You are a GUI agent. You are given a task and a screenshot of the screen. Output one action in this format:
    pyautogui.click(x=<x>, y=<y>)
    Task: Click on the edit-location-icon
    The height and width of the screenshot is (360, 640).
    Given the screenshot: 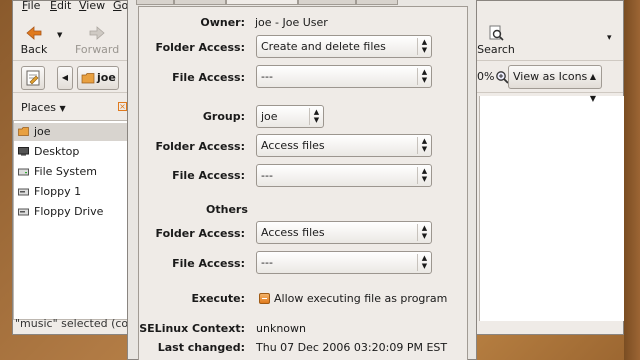 What is the action you would take?
    pyautogui.click(x=33, y=78)
    